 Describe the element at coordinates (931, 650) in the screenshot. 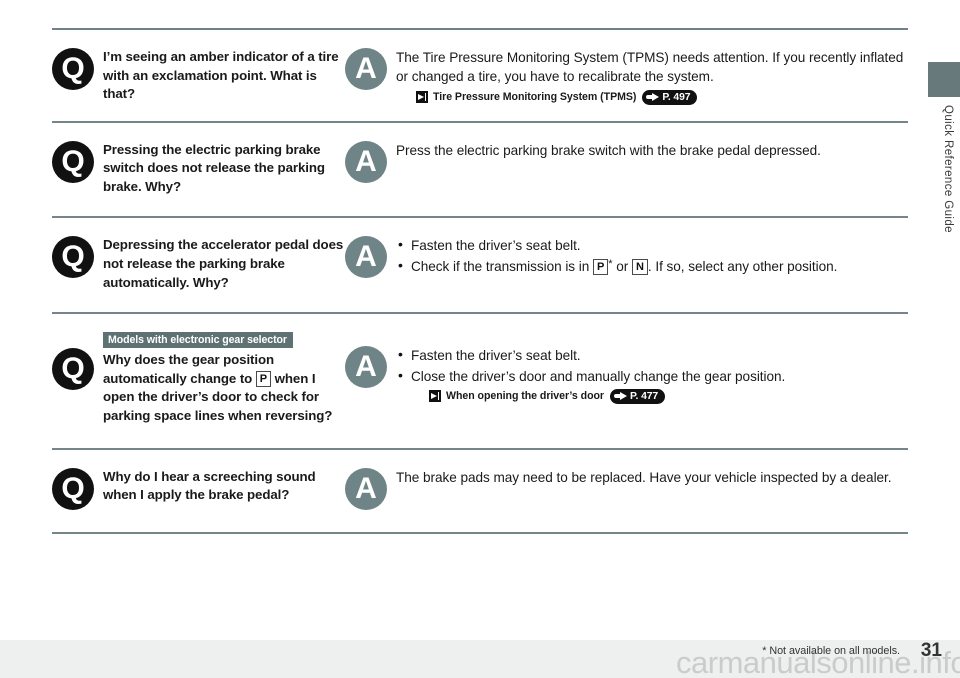

I see `page-number: 31` at that location.